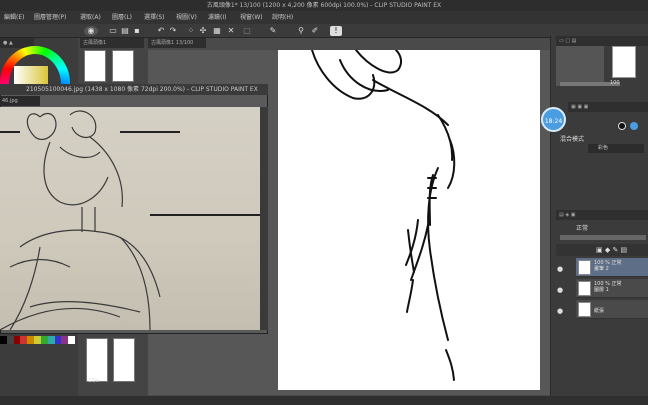 The width and height of the screenshot is (648, 405). What do you see at coordinates (572, 139) in the screenshot?
I see `blend-mode-label: 混合模式` at bounding box center [572, 139].